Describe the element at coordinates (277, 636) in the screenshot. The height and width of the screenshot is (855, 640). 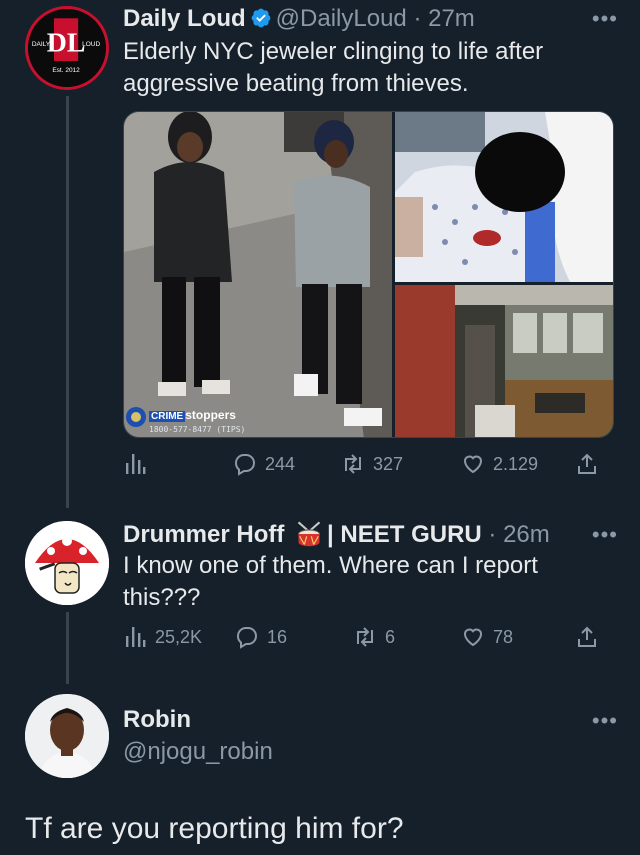
I see `reply-count: 16` at that location.